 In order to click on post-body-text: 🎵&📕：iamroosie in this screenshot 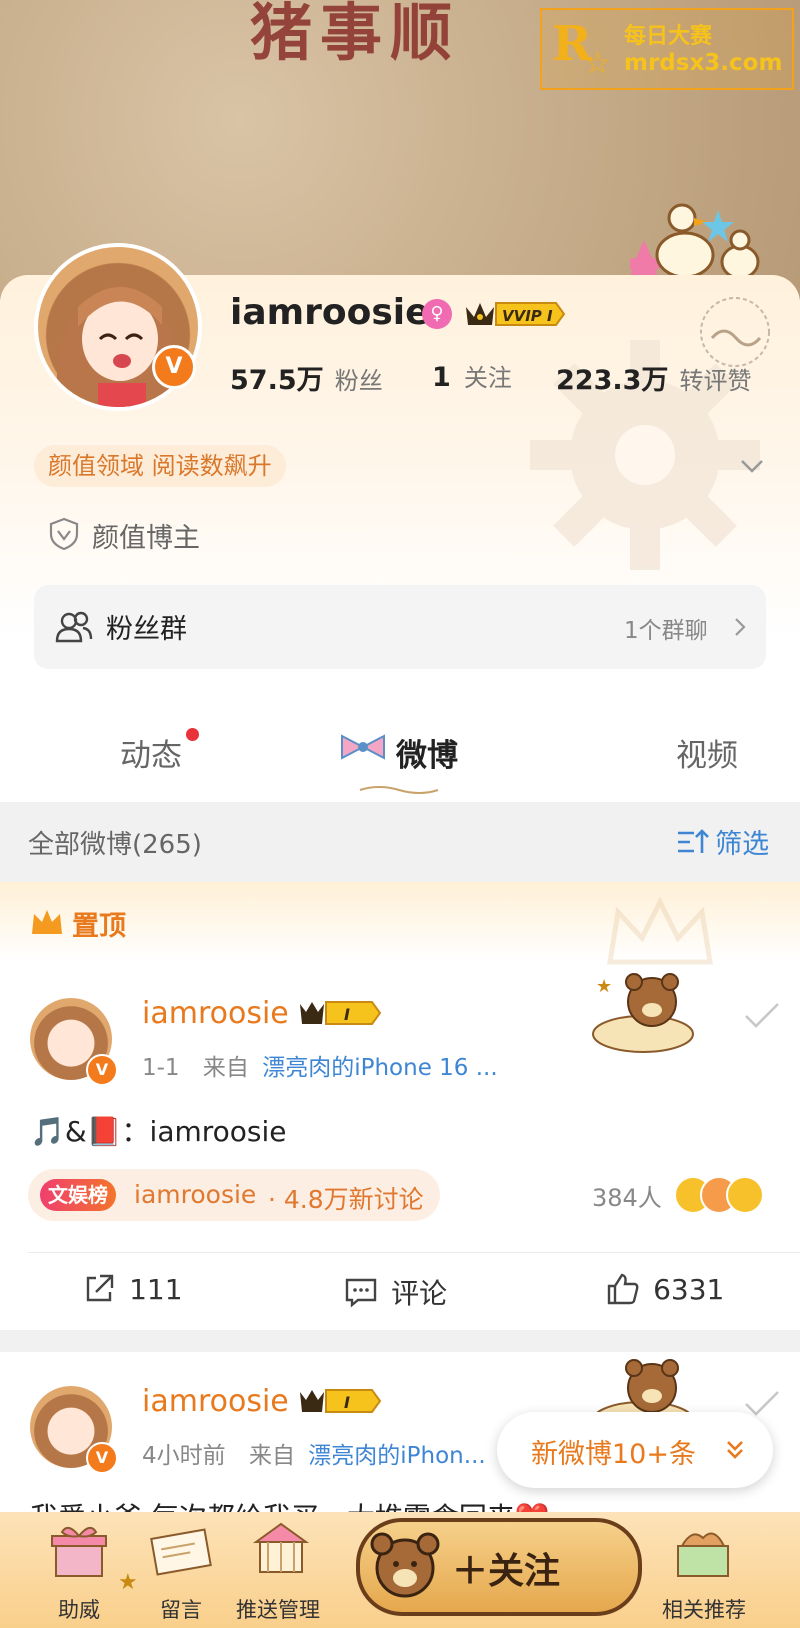, I will do `click(158, 1131)`.